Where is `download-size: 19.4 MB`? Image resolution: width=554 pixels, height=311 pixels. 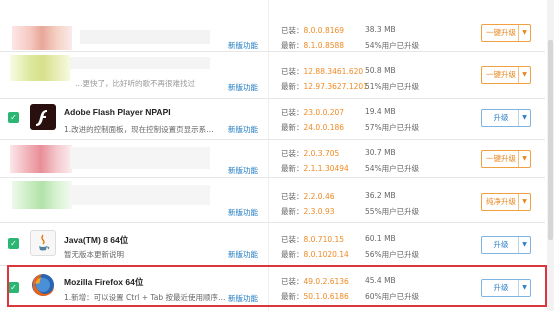 download-size: 19.4 MB is located at coordinates (380, 111).